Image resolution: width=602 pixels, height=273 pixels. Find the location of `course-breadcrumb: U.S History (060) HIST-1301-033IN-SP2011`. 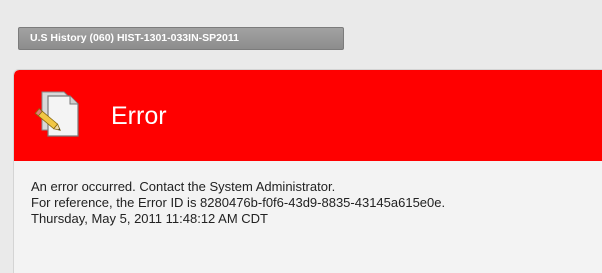

course-breadcrumb: U.S History (060) HIST-1301-033IN-SP2011 is located at coordinates (181, 38).